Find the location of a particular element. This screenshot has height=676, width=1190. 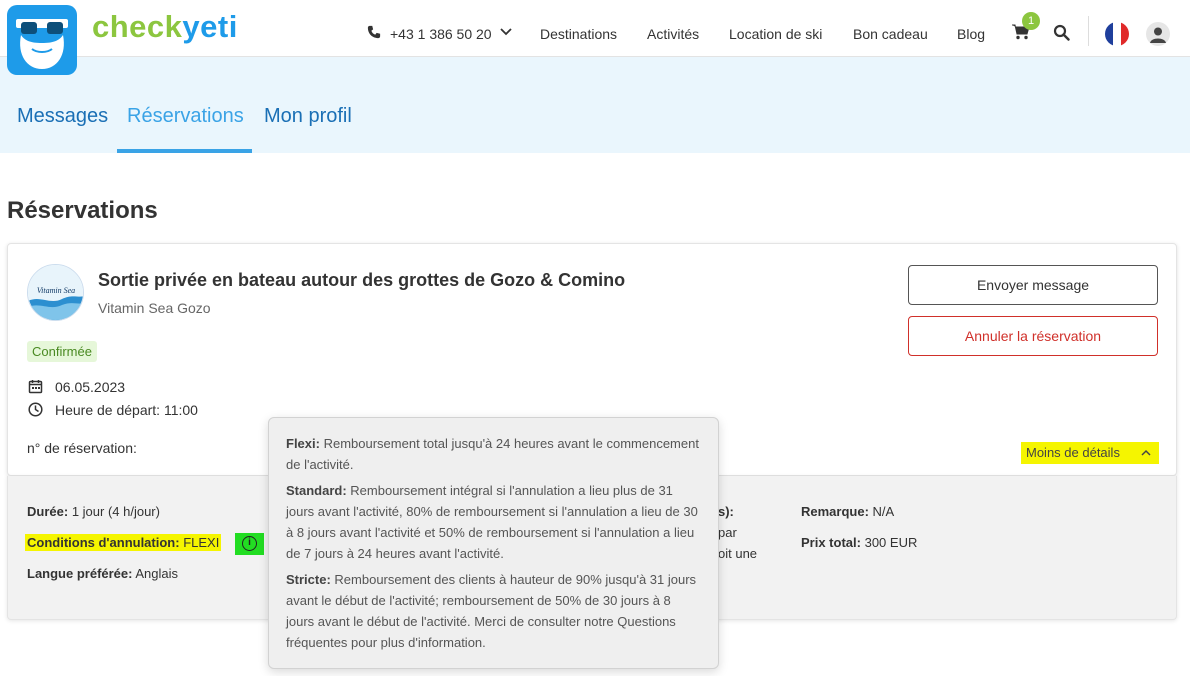

header-divider is located at coordinates (1088, 31).